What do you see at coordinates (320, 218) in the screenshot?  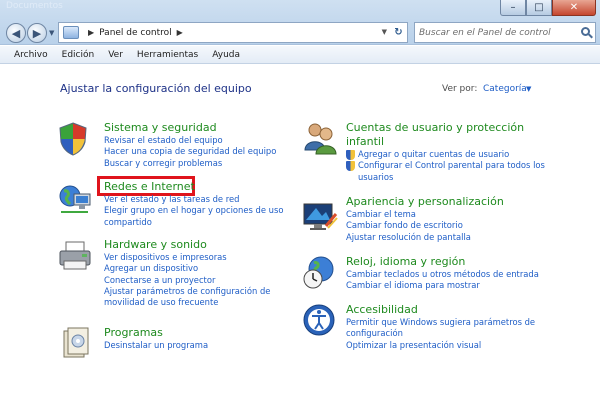 I see `display-icon` at bounding box center [320, 218].